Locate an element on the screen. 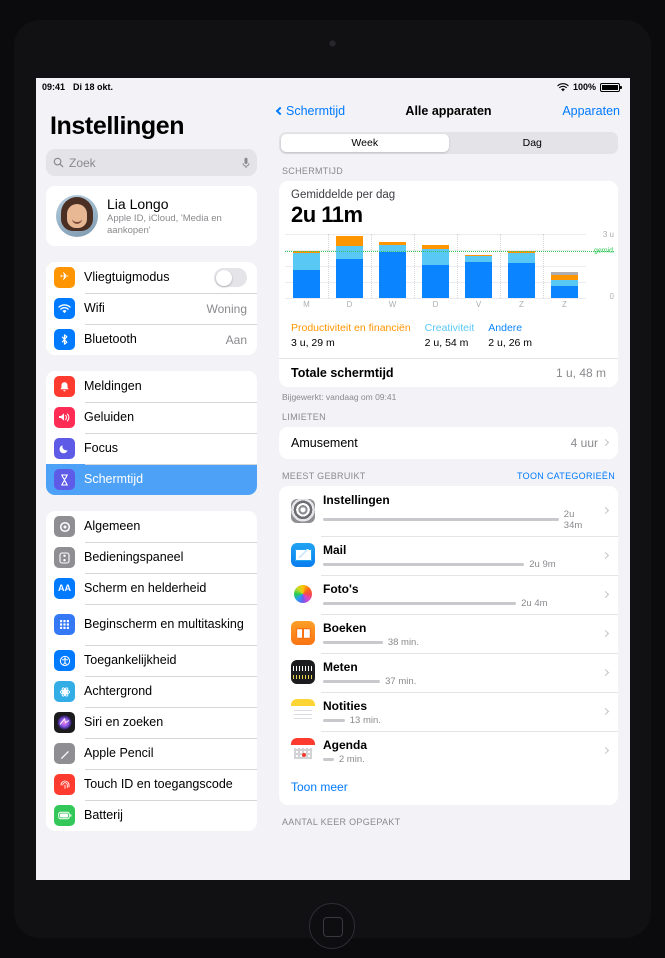 Image resolution: width=665 pixels, height=958 pixels. battery-percent: 100% is located at coordinates (584, 87).